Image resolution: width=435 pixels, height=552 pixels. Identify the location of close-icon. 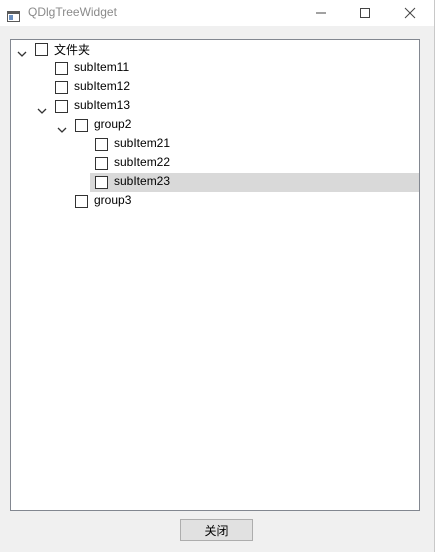
(410, 13).